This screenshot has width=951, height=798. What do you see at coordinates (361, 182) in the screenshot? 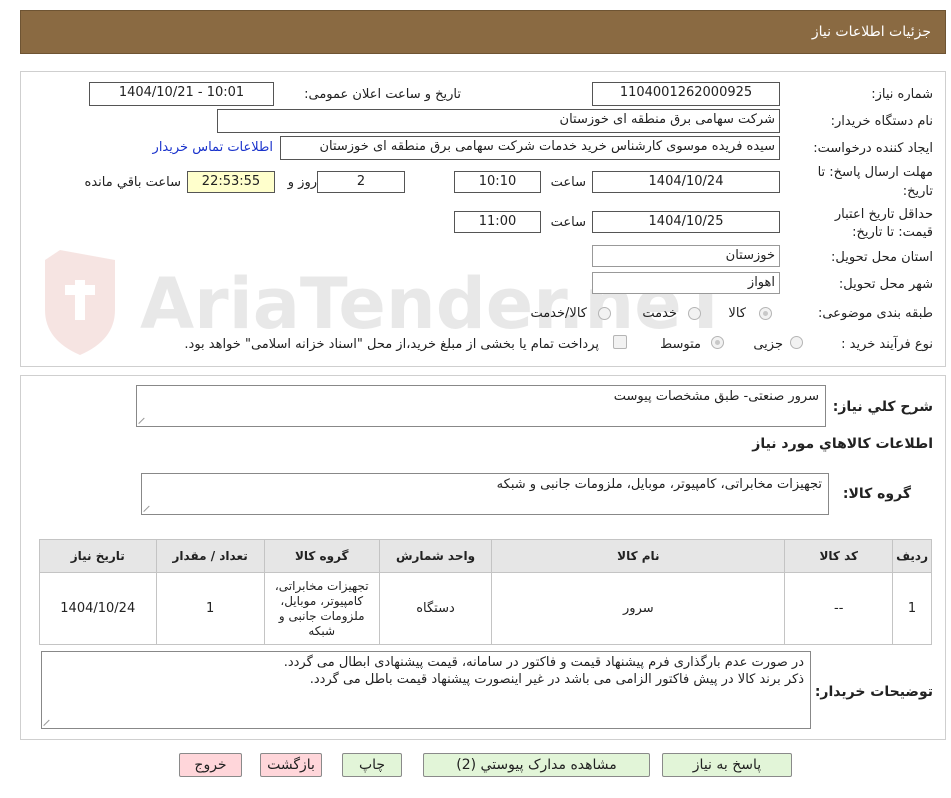
I see `days-field: 2` at bounding box center [361, 182].